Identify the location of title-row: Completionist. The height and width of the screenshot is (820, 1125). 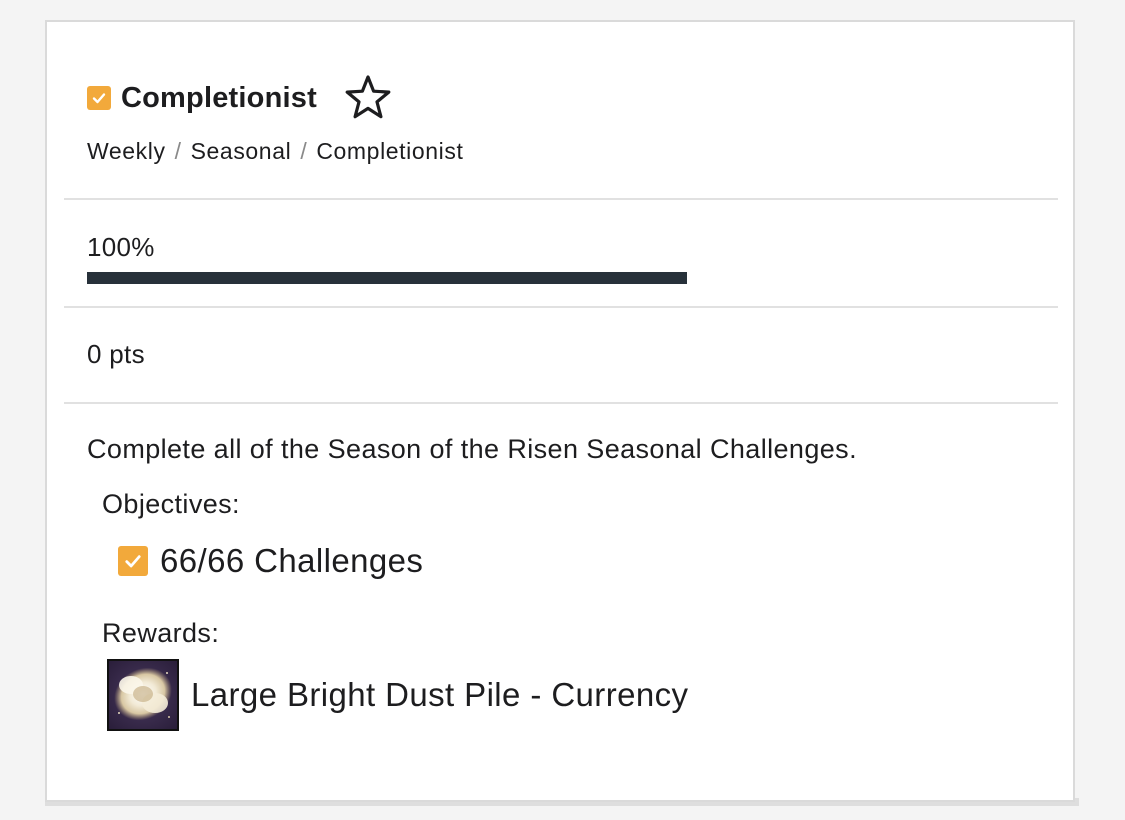
(570, 98).